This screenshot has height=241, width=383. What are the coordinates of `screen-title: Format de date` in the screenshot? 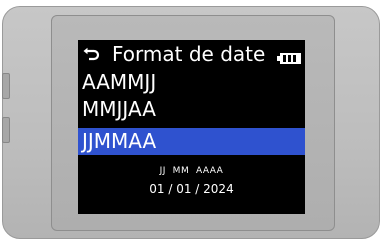 It's located at (189, 54).